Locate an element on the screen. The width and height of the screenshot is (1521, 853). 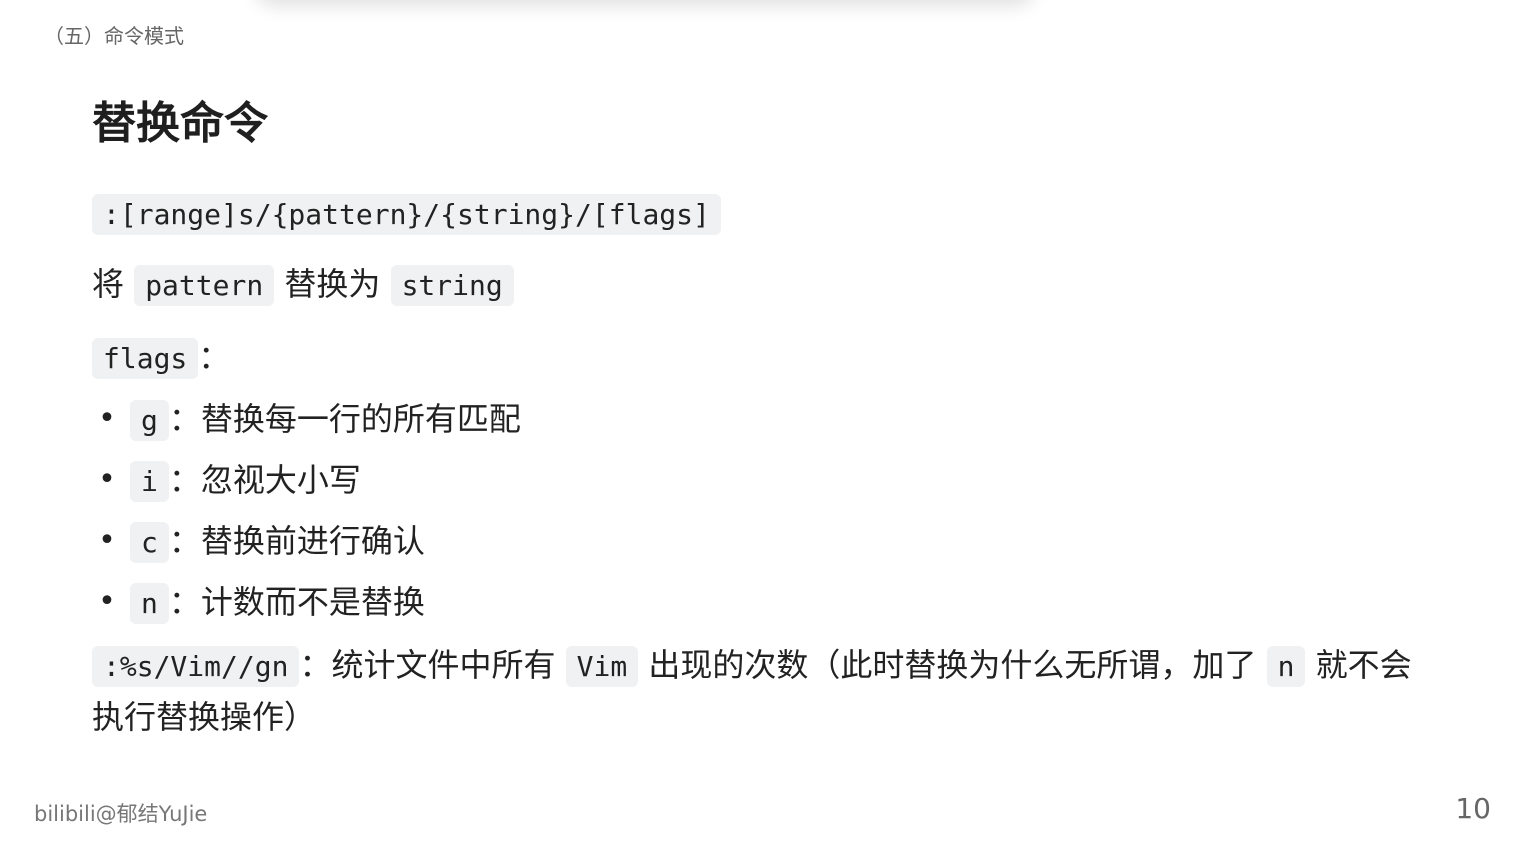
flag-code: i is located at coordinates (149, 481).